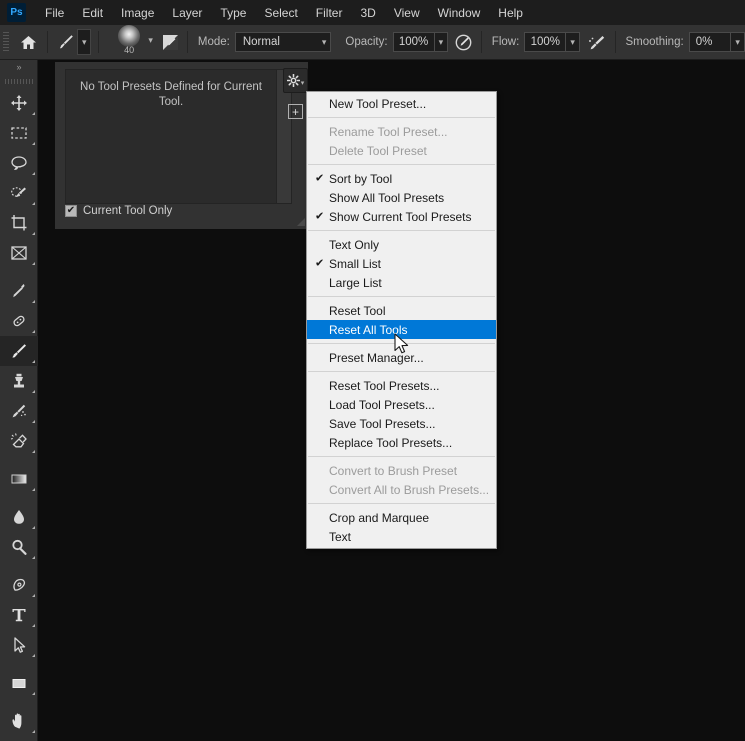 This screenshot has height=741, width=745. I want to click on frame-icon, so click(19, 253).